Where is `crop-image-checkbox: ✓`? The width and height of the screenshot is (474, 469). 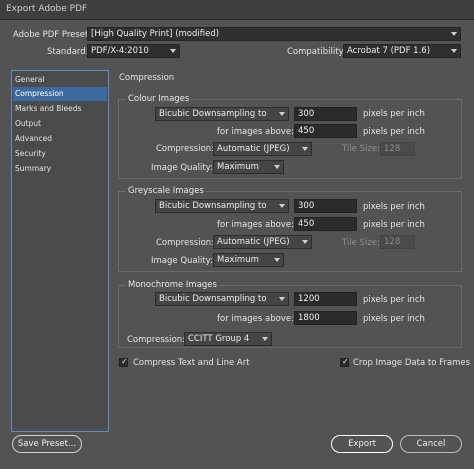
crop-image-checkbox: ✓ is located at coordinates (344, 362).